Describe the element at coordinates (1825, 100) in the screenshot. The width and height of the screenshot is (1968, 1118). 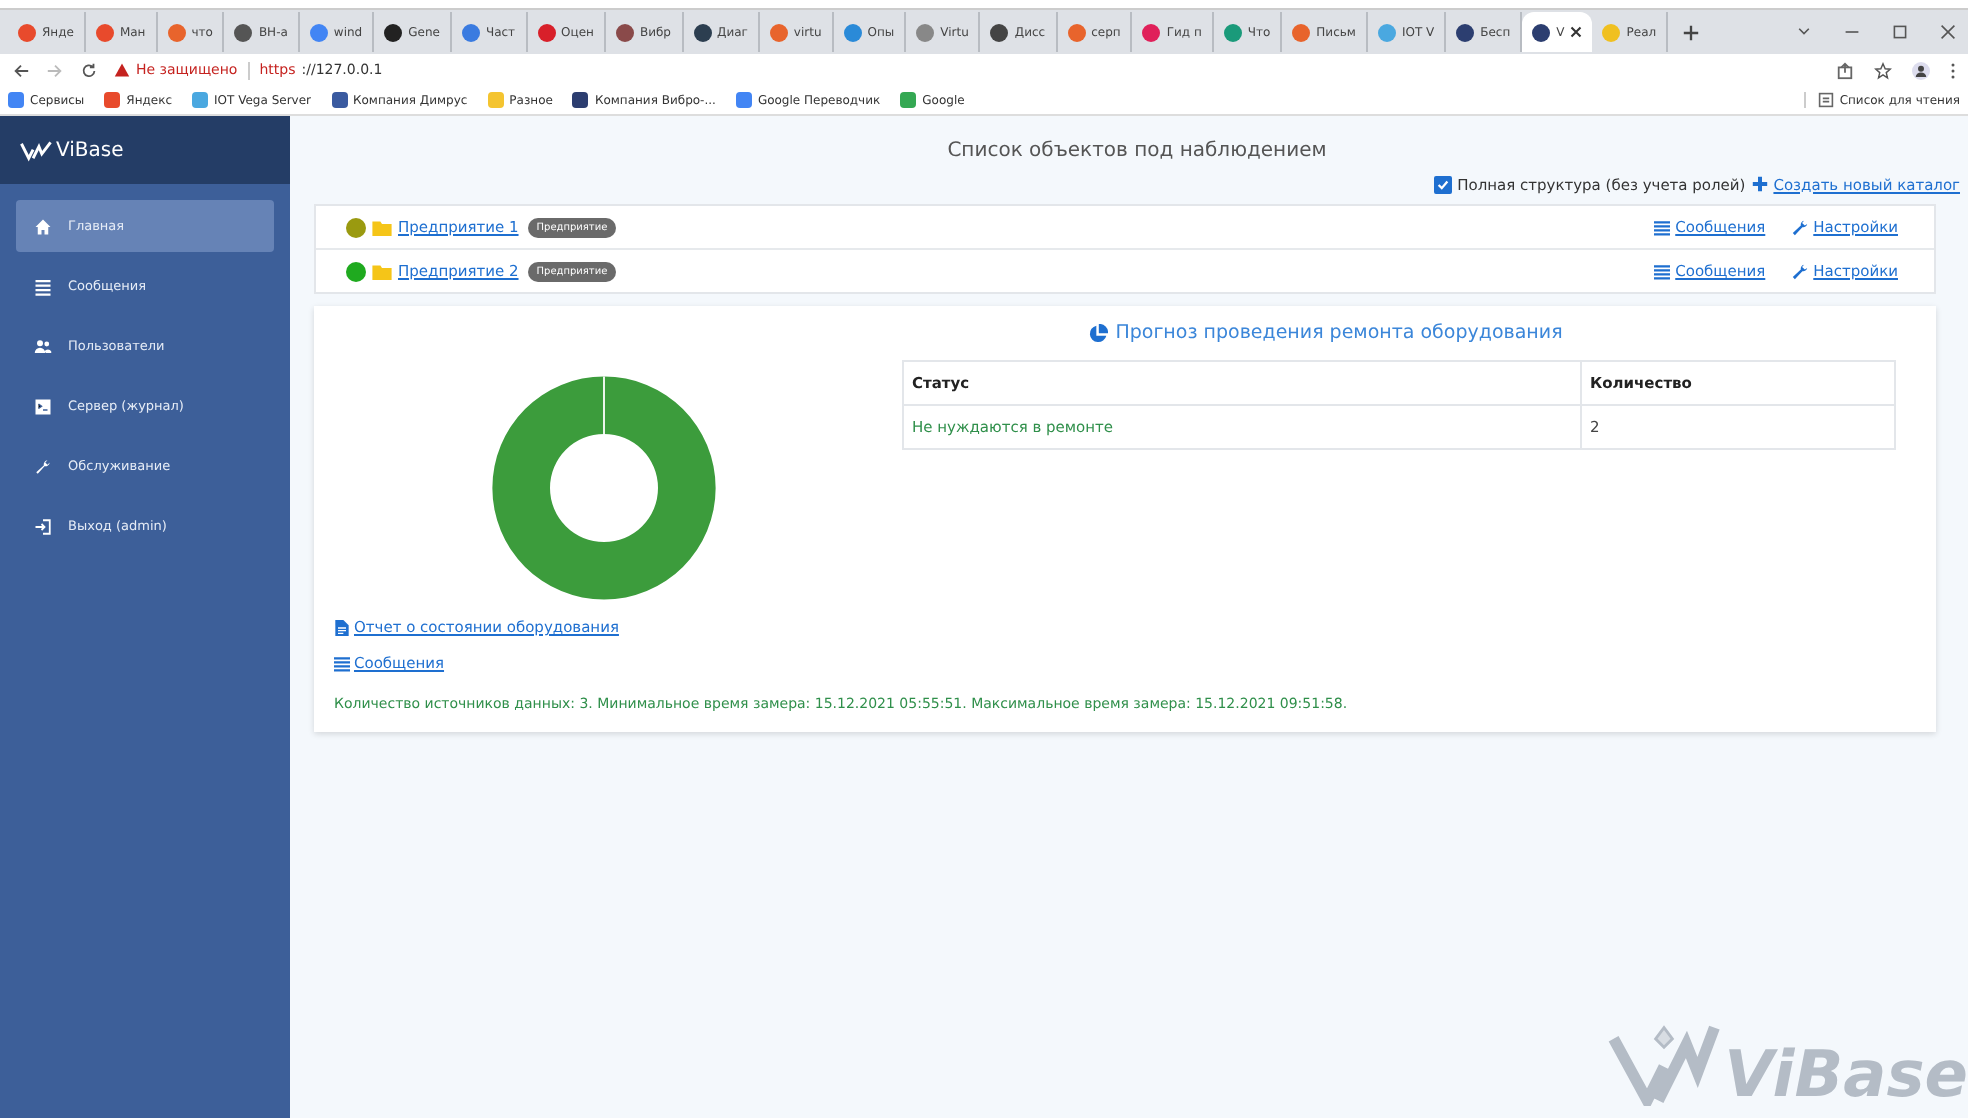
I see `reading-list-icon` at that location.